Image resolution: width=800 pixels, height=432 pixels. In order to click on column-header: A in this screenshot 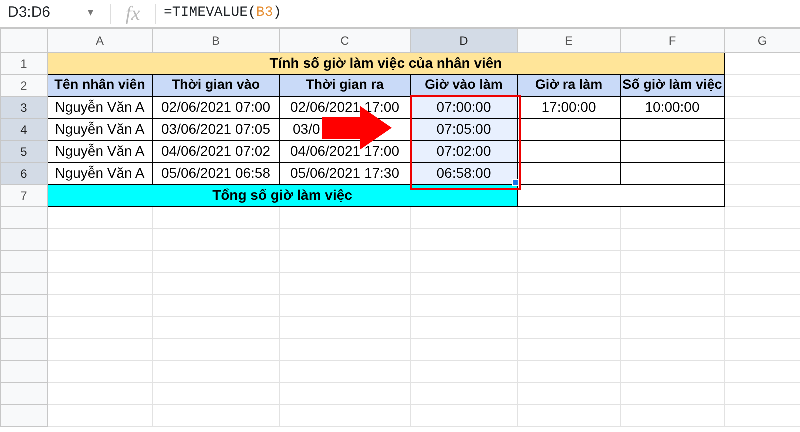, I will do `click(100, 40)`.